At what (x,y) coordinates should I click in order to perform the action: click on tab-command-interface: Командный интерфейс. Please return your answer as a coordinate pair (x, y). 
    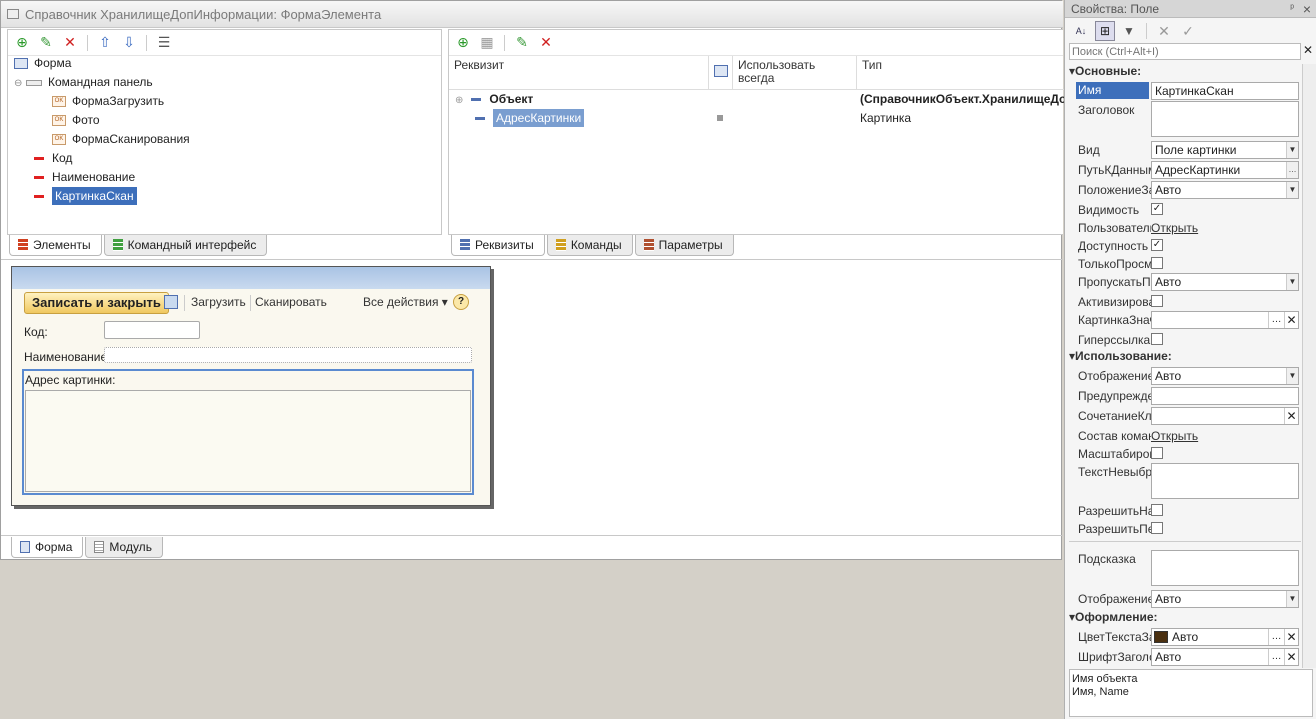
    Looking at the image, I should click on (185, 245).